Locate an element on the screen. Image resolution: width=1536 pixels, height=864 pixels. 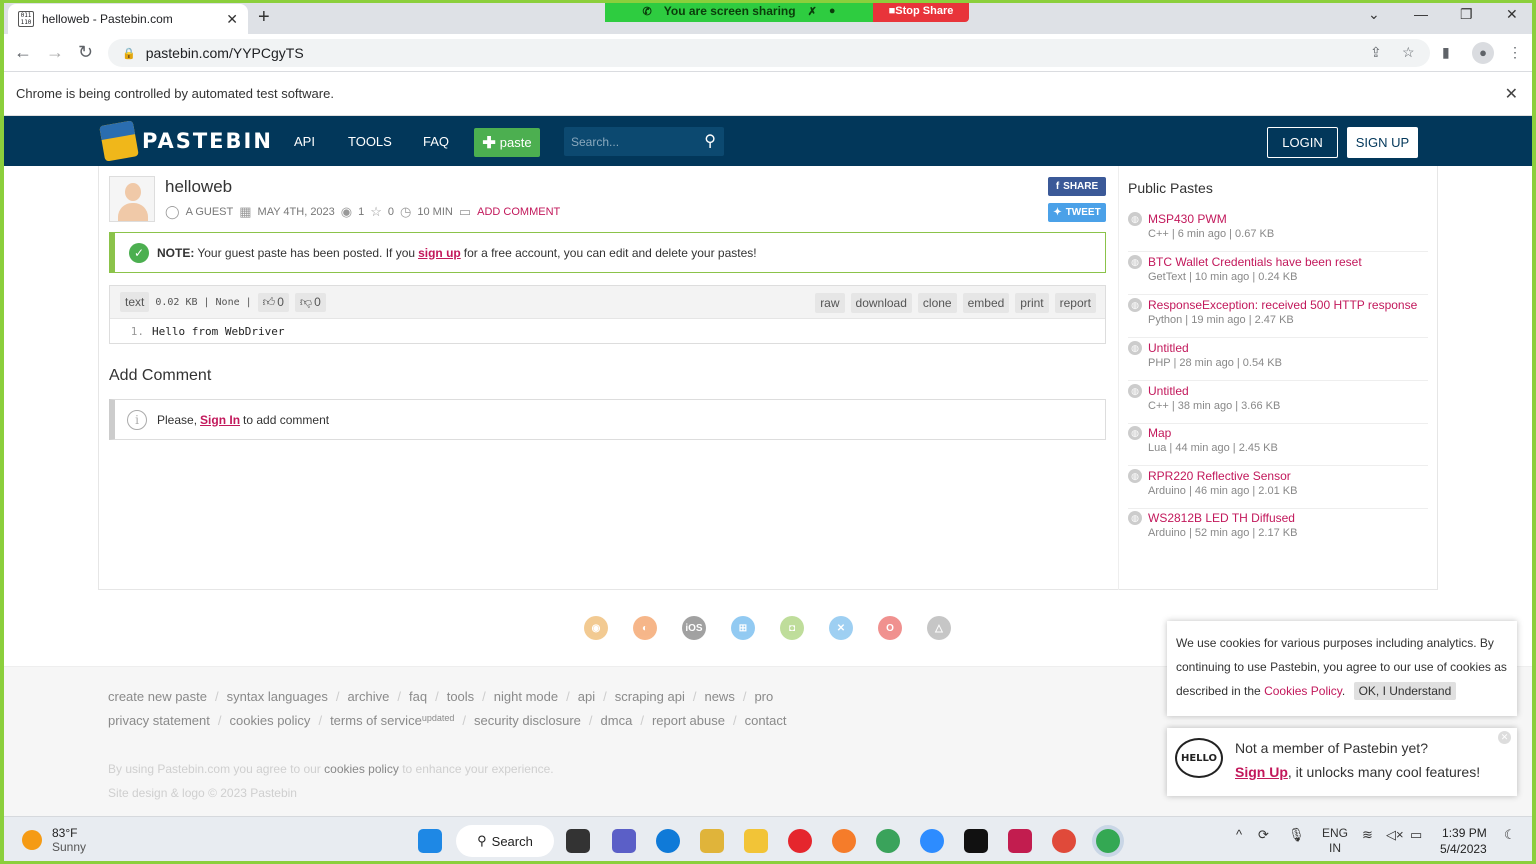
firefox-icon is located at coordinates (844, 841).